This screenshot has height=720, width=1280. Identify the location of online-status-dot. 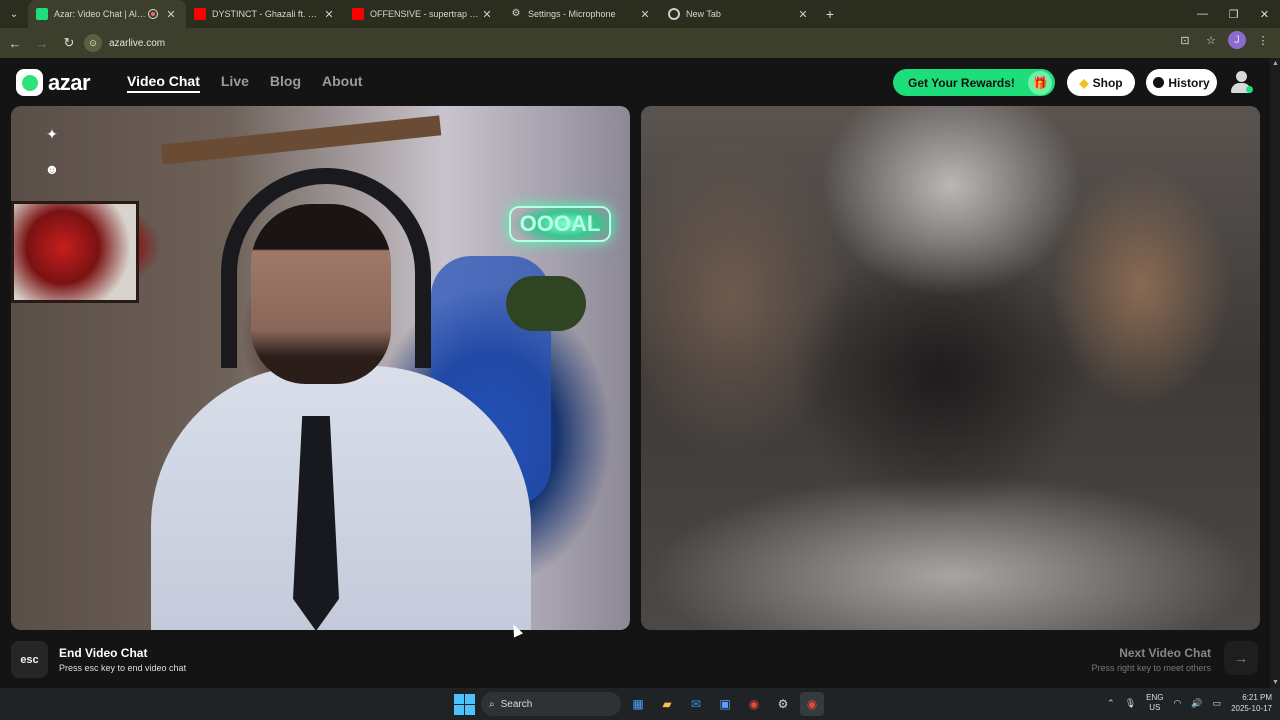
(1249, 89).